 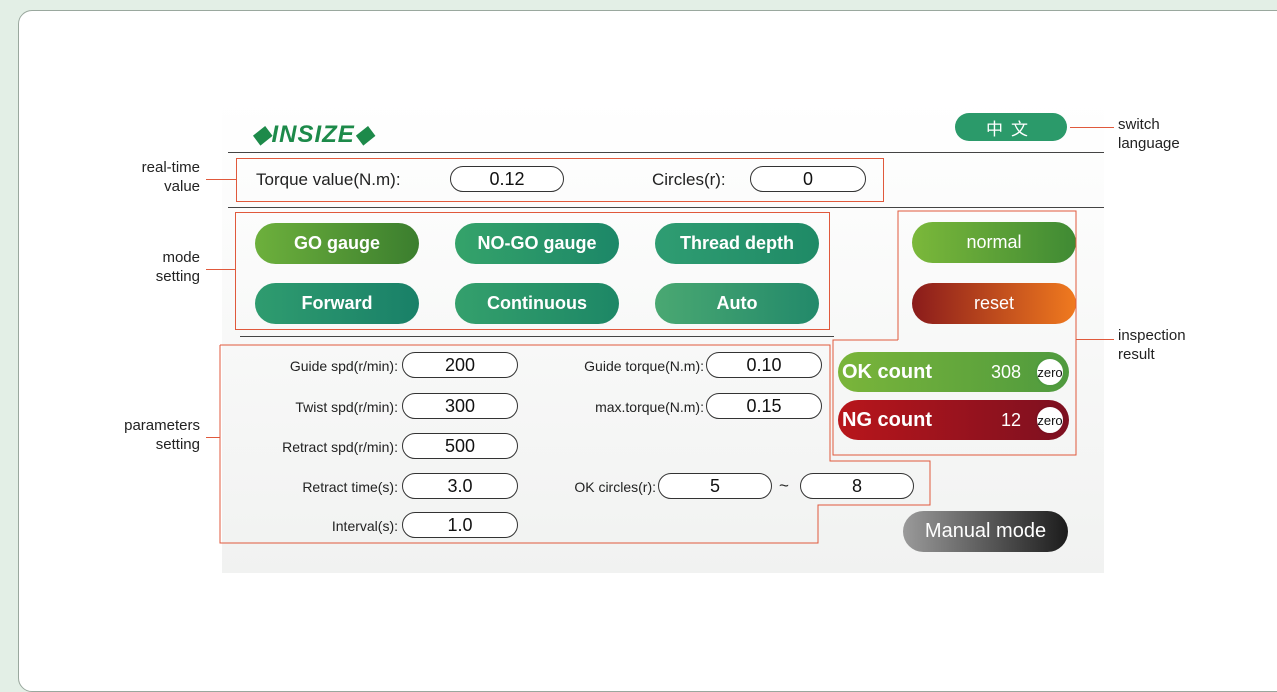 What do you see at coordinates (764, 406) in the screenshot?
I see `max-torque-input: 0.15` at bounding box center [764, 406].